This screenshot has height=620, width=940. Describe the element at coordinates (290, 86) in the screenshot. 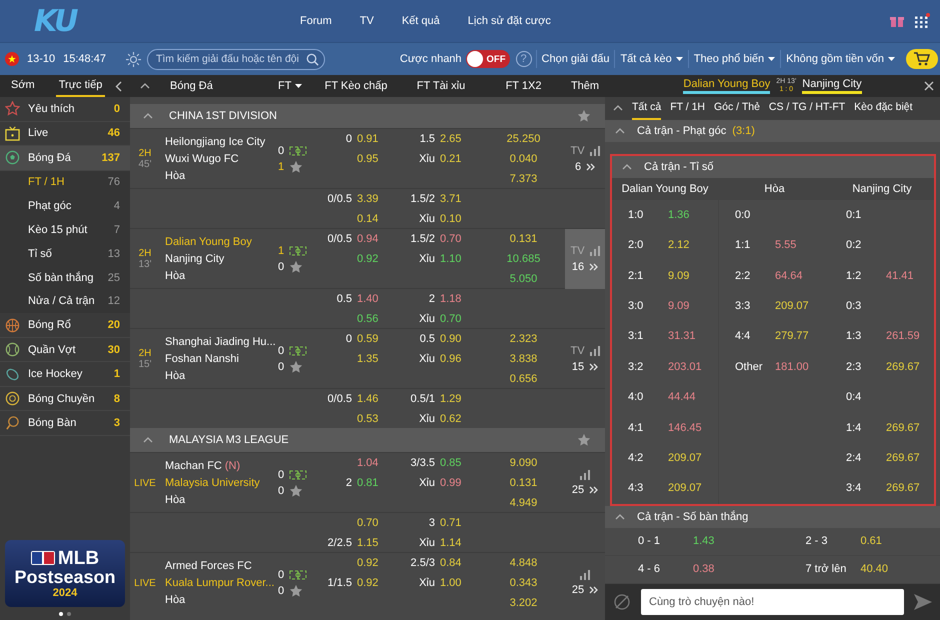

I see `period-dropdown: FT` at that location.